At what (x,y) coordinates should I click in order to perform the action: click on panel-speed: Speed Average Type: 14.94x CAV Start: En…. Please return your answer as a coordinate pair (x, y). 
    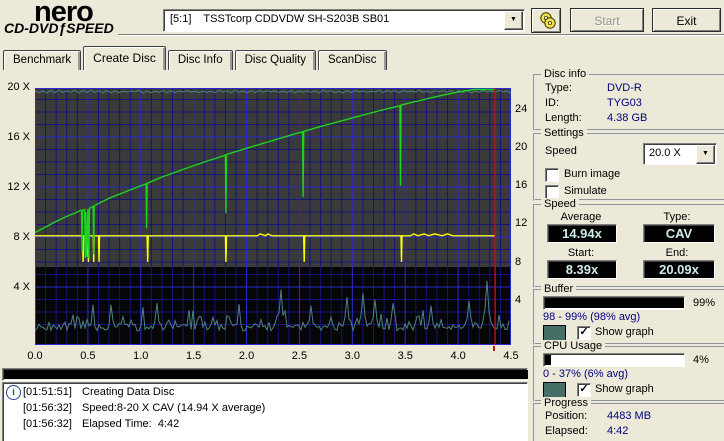
    Looking at the image, I should click on (628, 243).